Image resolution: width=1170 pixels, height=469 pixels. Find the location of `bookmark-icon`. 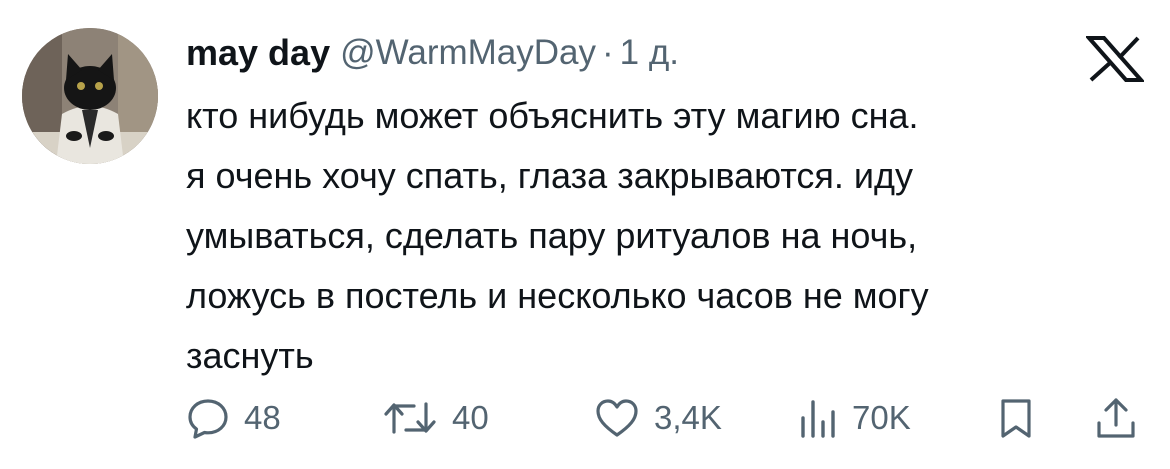

bookmark-icon is located at coordinates (1016, 418).